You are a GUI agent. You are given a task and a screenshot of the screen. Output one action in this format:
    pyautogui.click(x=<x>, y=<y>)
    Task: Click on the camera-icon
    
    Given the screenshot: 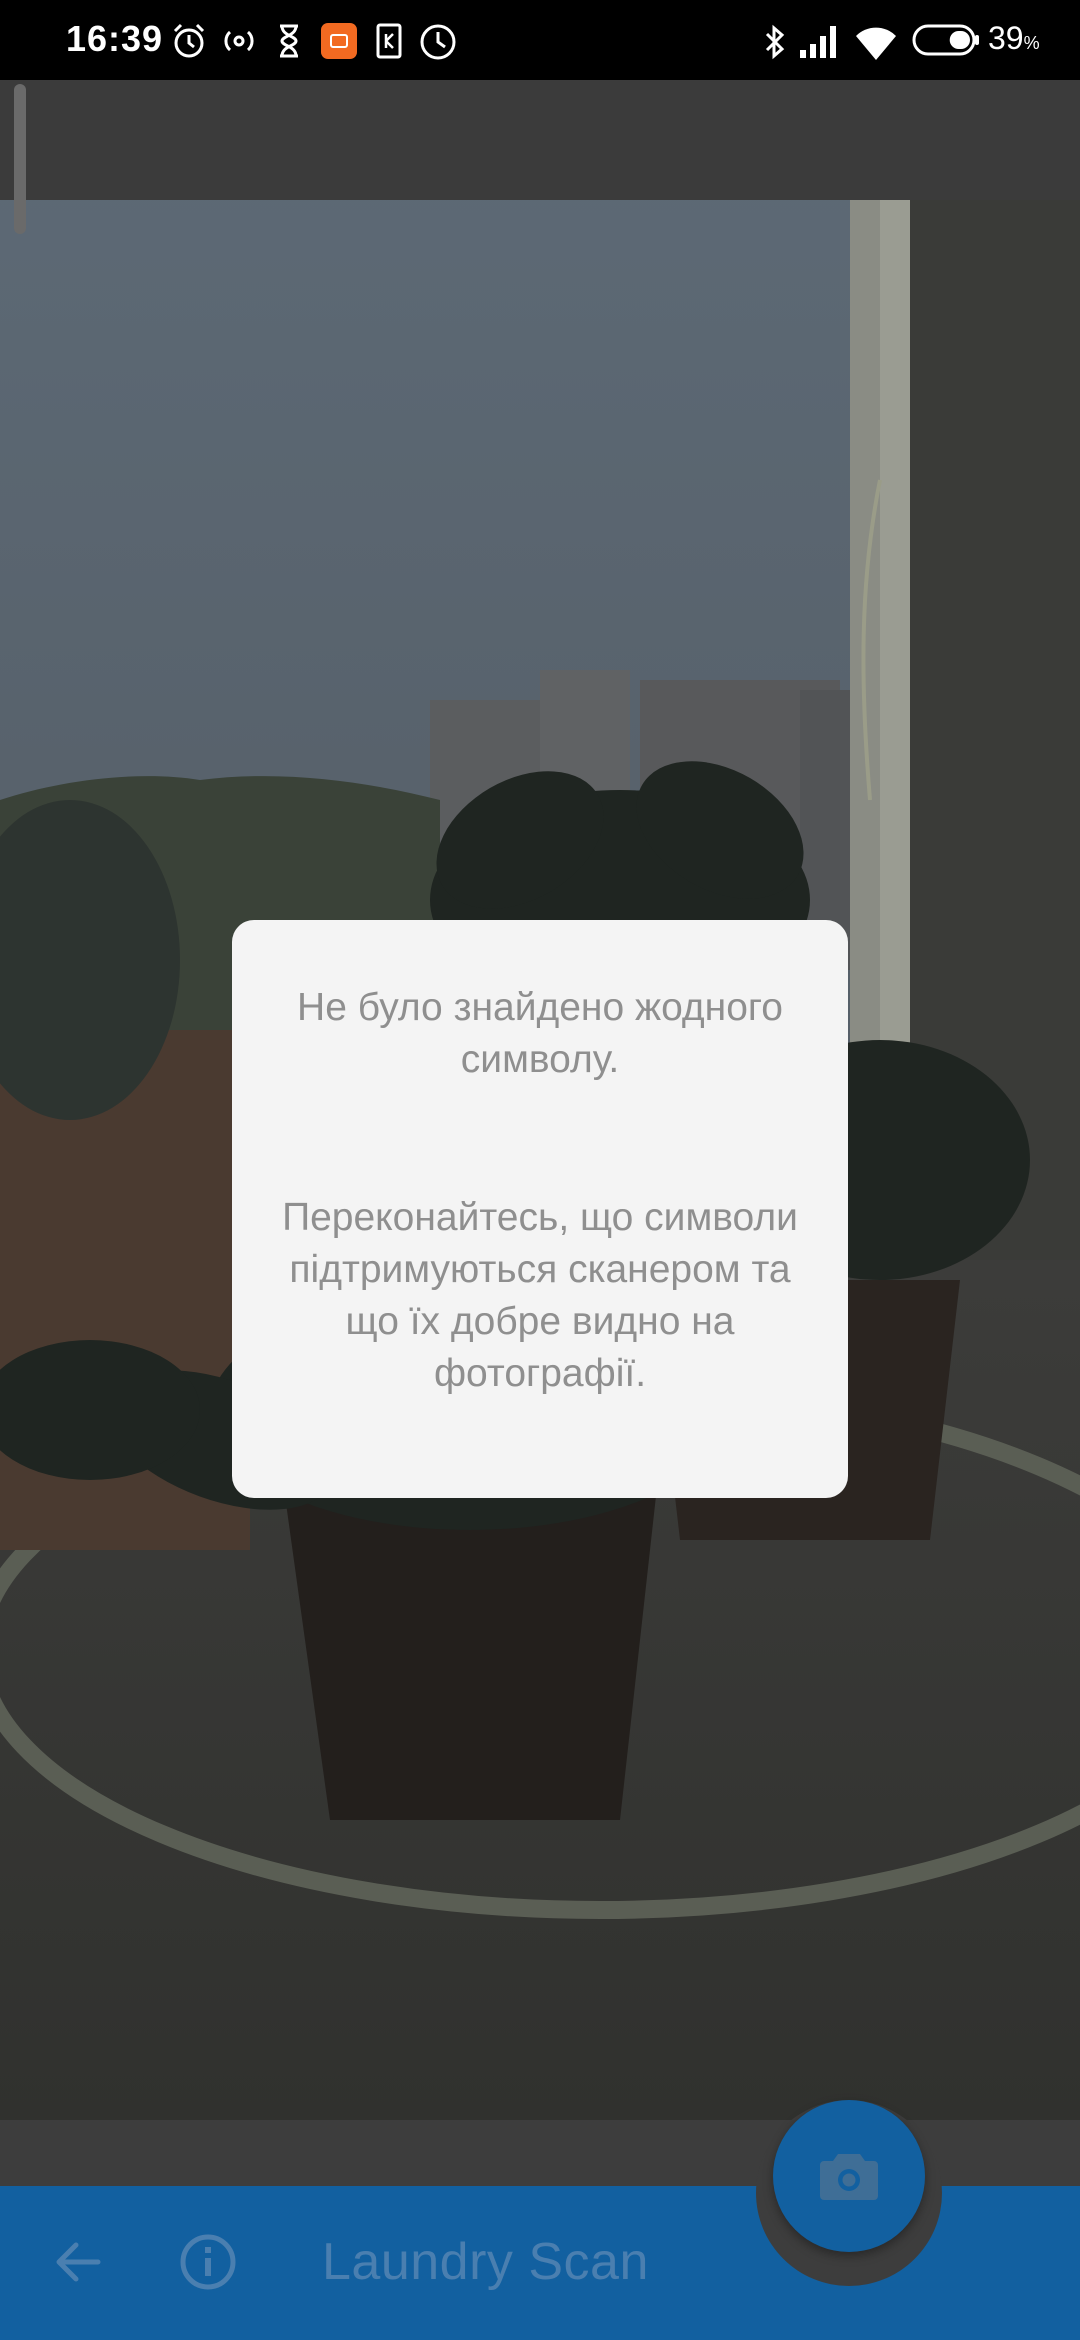 What is the action you would take?
    pyautogui.click(x=849, y=2177)
    